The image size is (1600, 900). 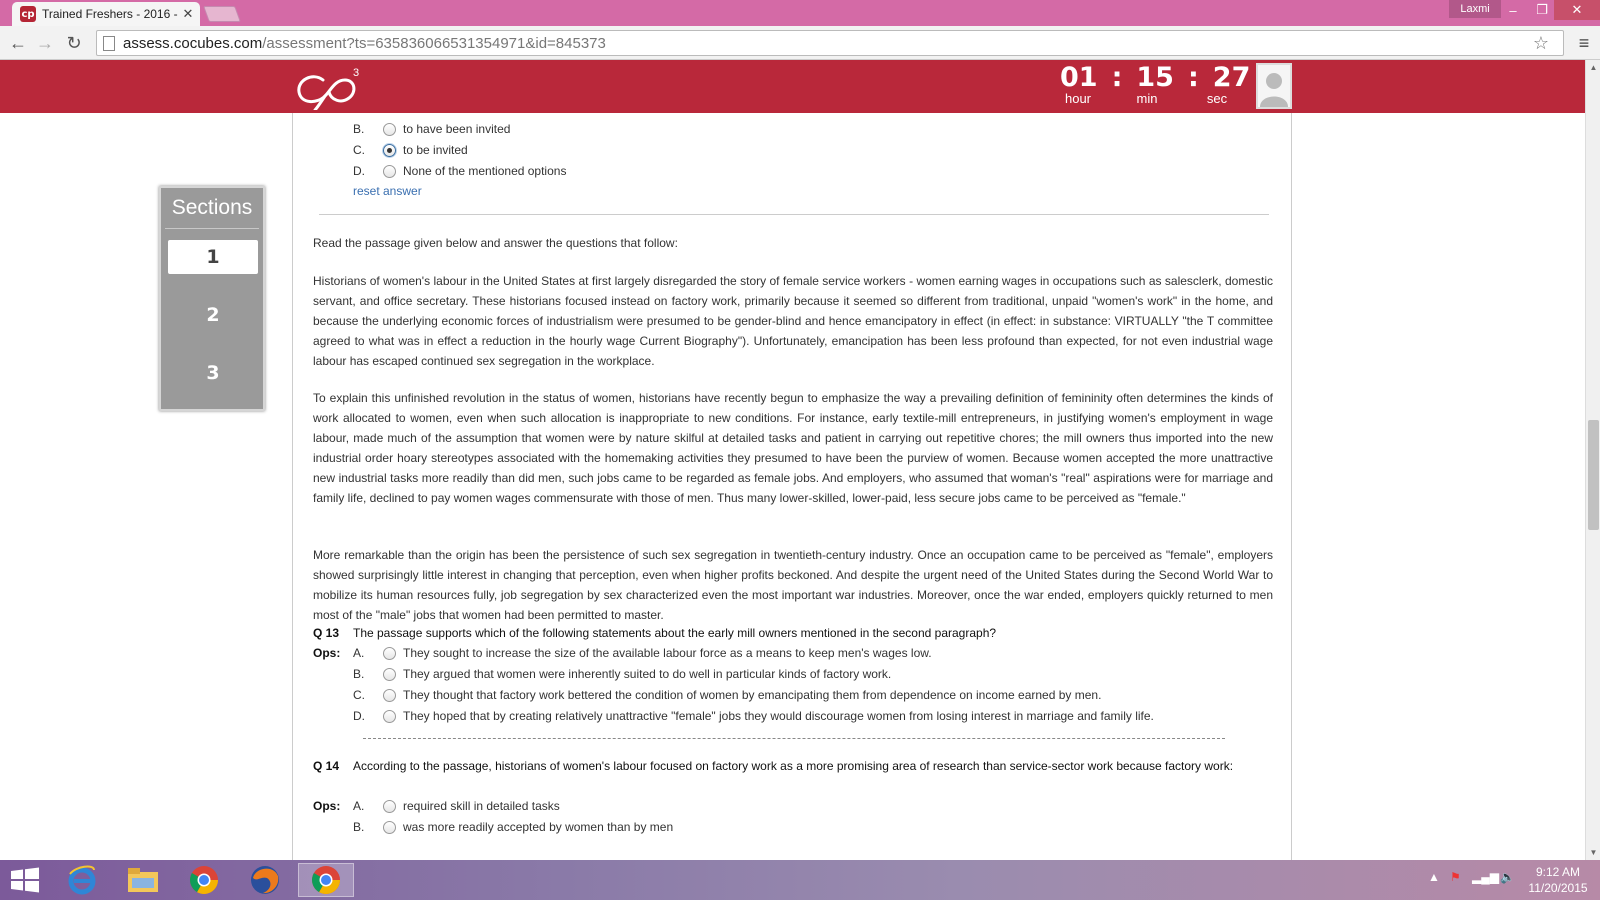 I want to click on windows-taskbar: ▲ ⚑ ▂▄▆ 🔈 9:12 AM 11/20/2015, so click(x=800, y=880).